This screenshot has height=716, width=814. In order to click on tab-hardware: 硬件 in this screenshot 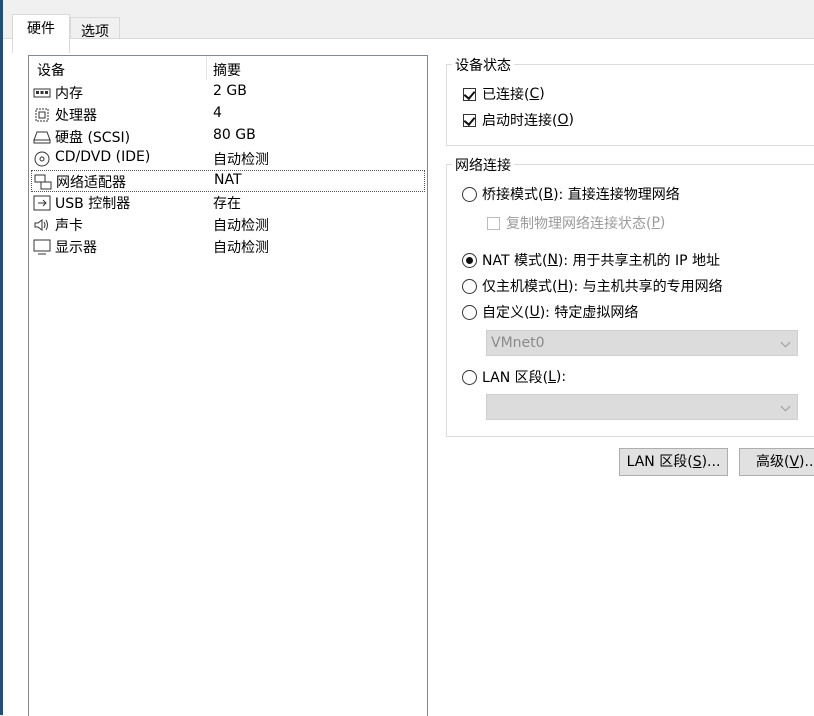, I will do `click(41, 33)`.